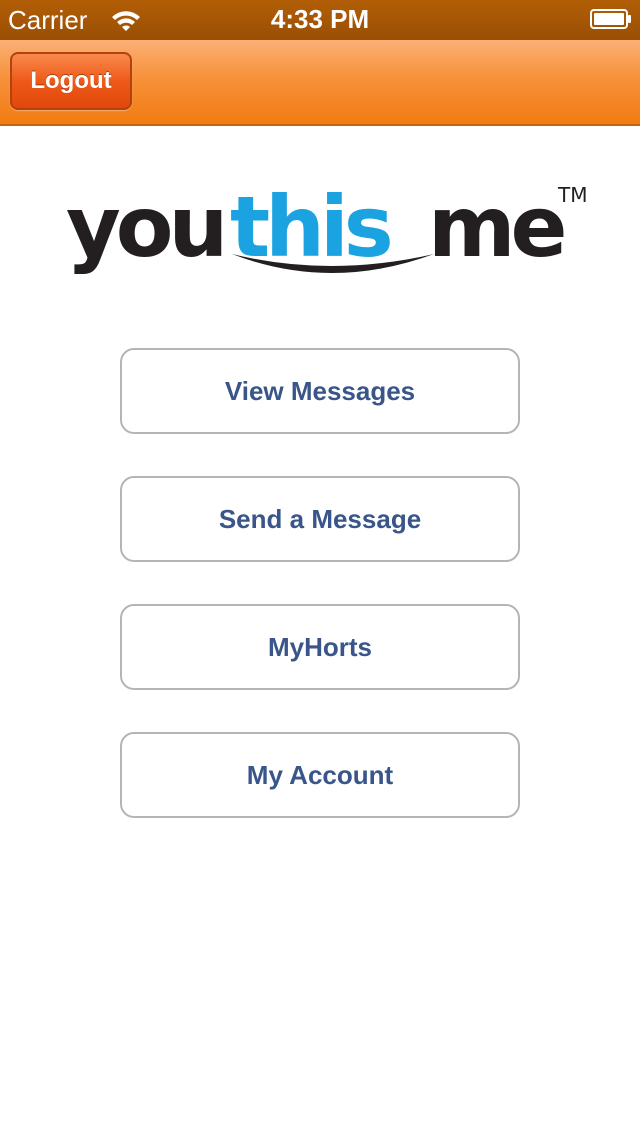  Describe the element at coordinates (320, 647) in the screenshot. I see `myhorts-button: MyHorts` at that location.